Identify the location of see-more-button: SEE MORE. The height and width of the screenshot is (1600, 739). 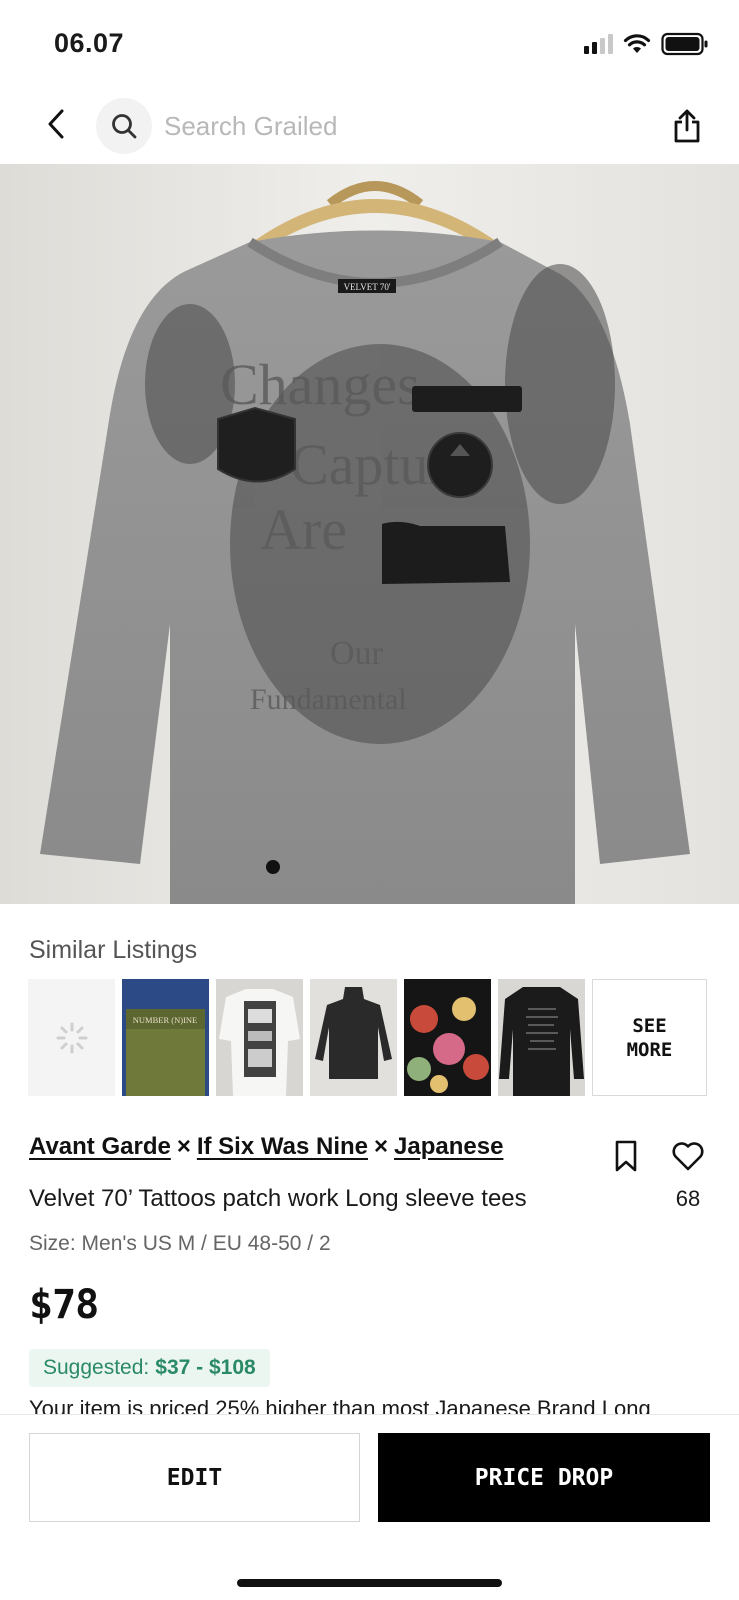
(649, 1037).